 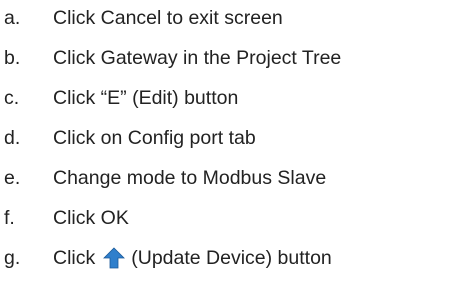 I want to click on step-text-with-icon: Click (Update Device) button, so click(x=192, y=258).